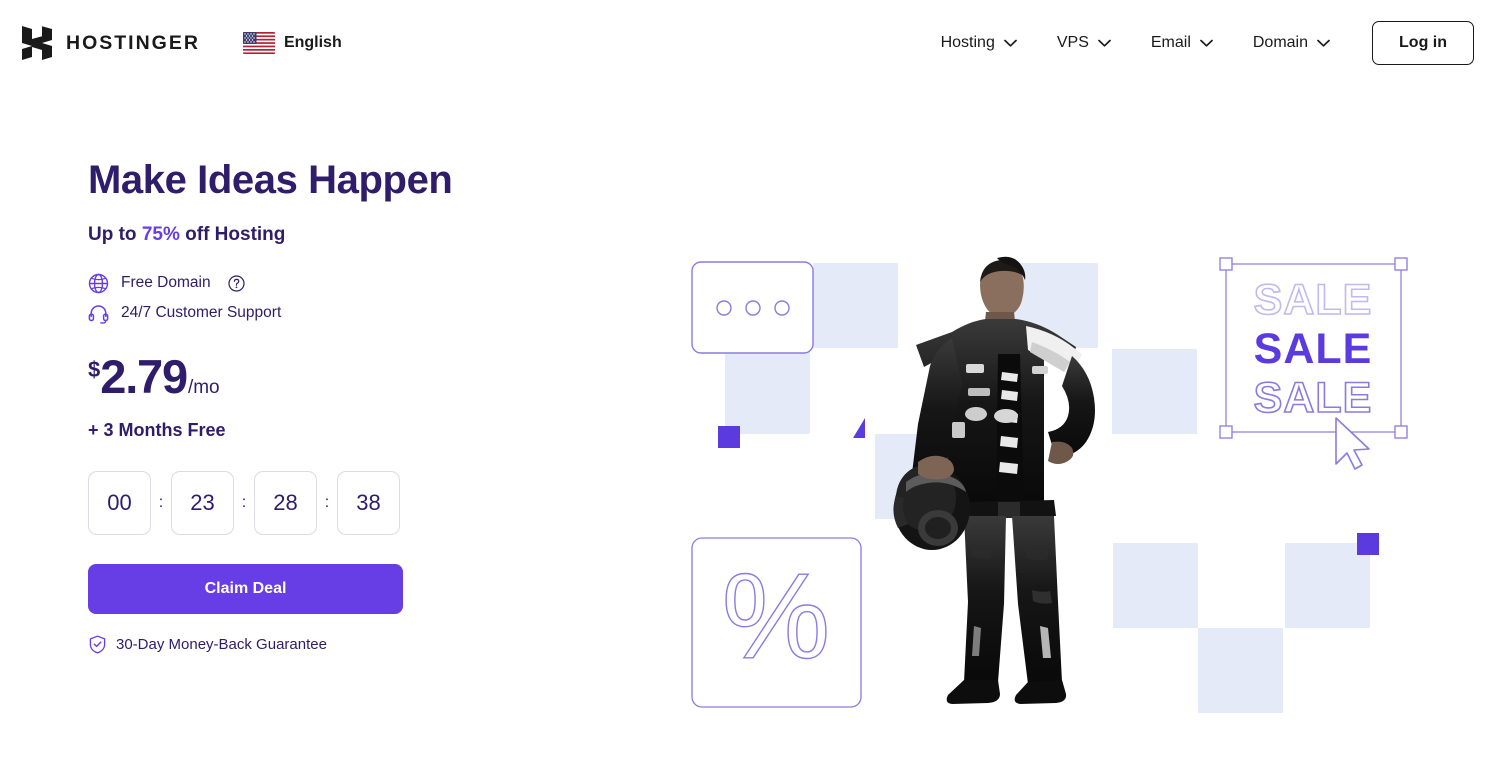  I want to click on price-period: /mo, so click(203, 387).